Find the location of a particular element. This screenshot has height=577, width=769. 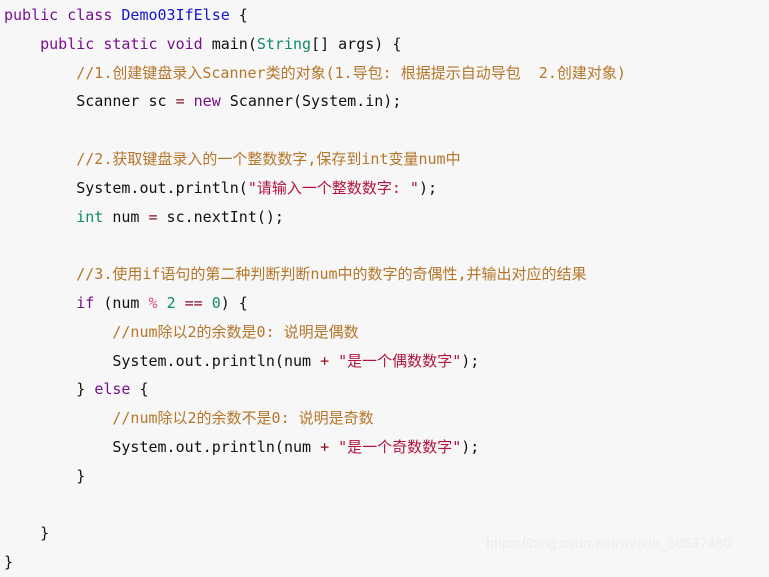

code-line: int num = sc.nextInt(); is located at coordinates (386, 217).